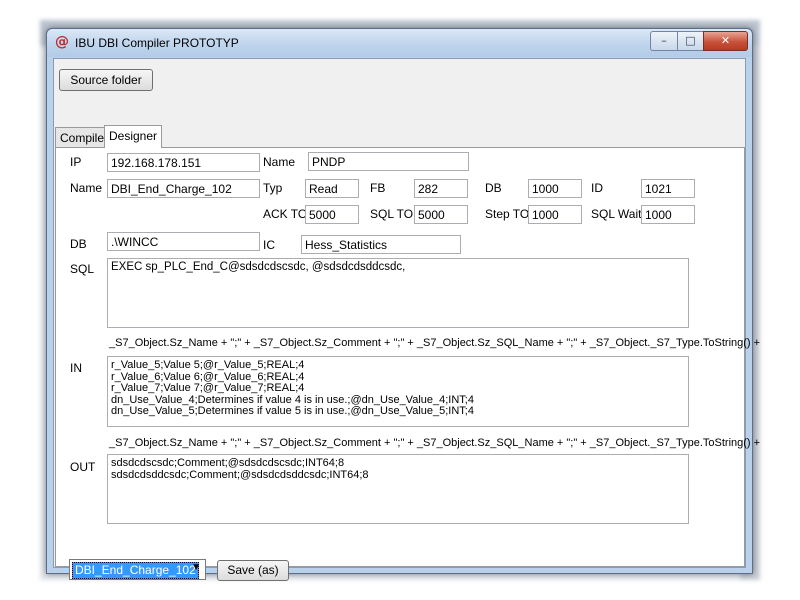  What do you see at coordinates (399, 43) in the screenshot?
I see `title-bar: @ IBU DBI Compiler PROTOTYP – □ ✕` at bounding box center [399, 43].